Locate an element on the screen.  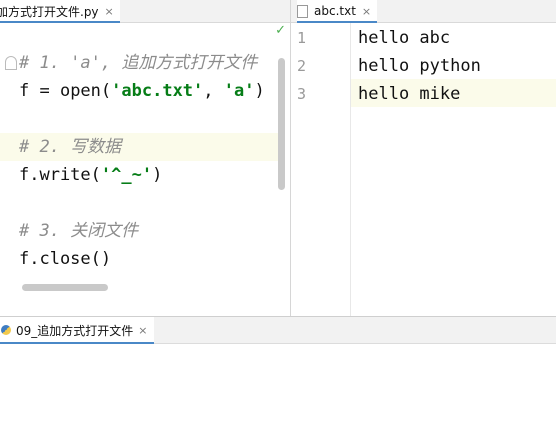
code-token: # 1. 'a', 追加方式打开文件 is located at coordinates (138, 63).